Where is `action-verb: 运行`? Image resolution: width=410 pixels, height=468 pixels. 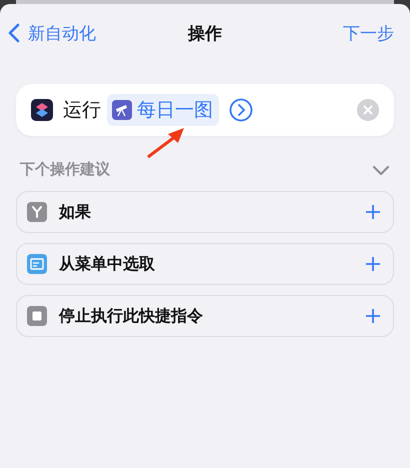 action-verb: 运行 is located at coordinates (82, 110).